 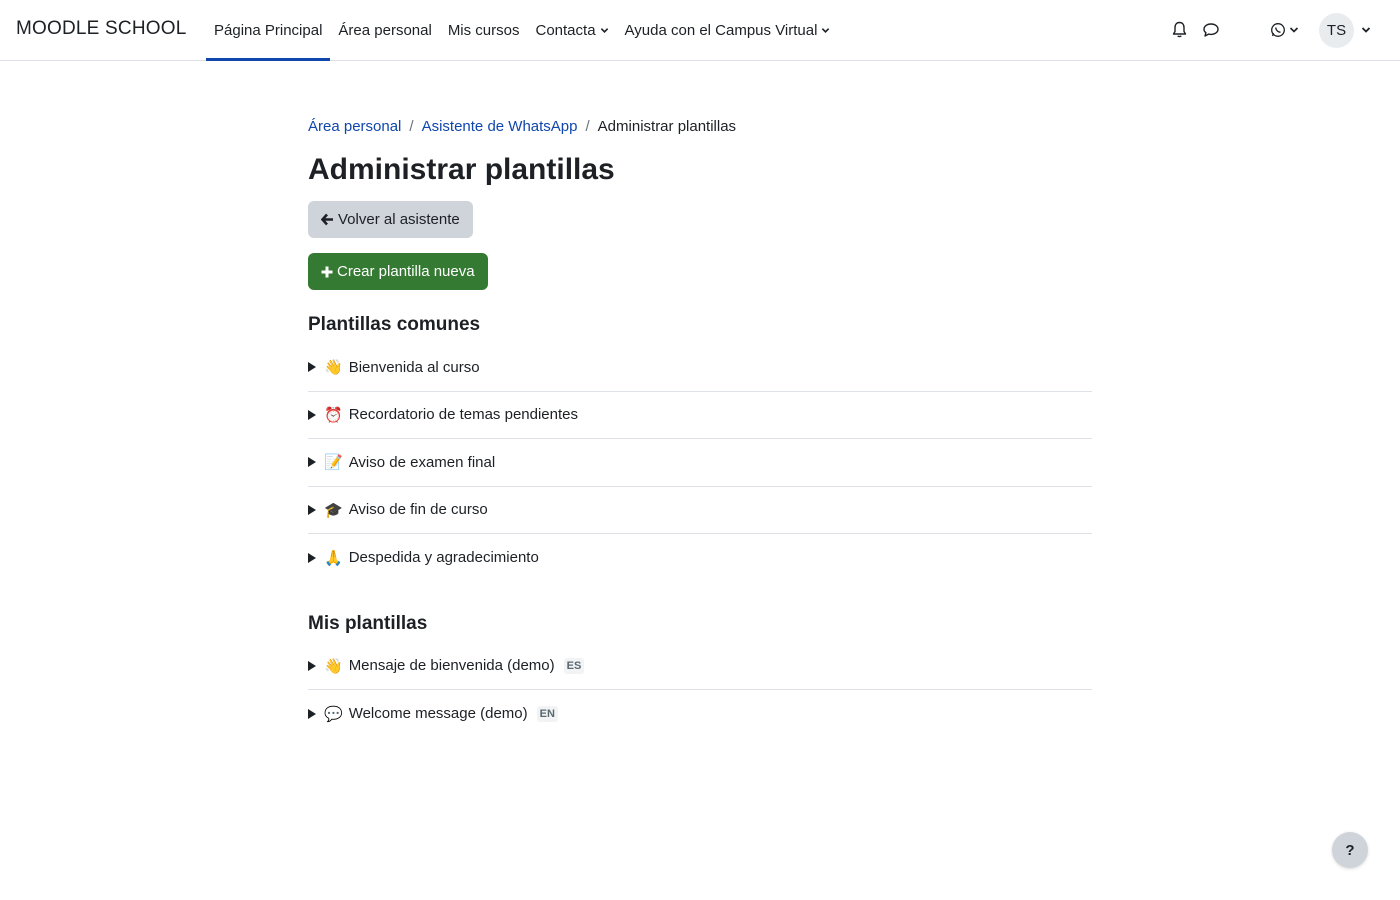 I want to click on help-label: ?, so click(x=1350, y=850).